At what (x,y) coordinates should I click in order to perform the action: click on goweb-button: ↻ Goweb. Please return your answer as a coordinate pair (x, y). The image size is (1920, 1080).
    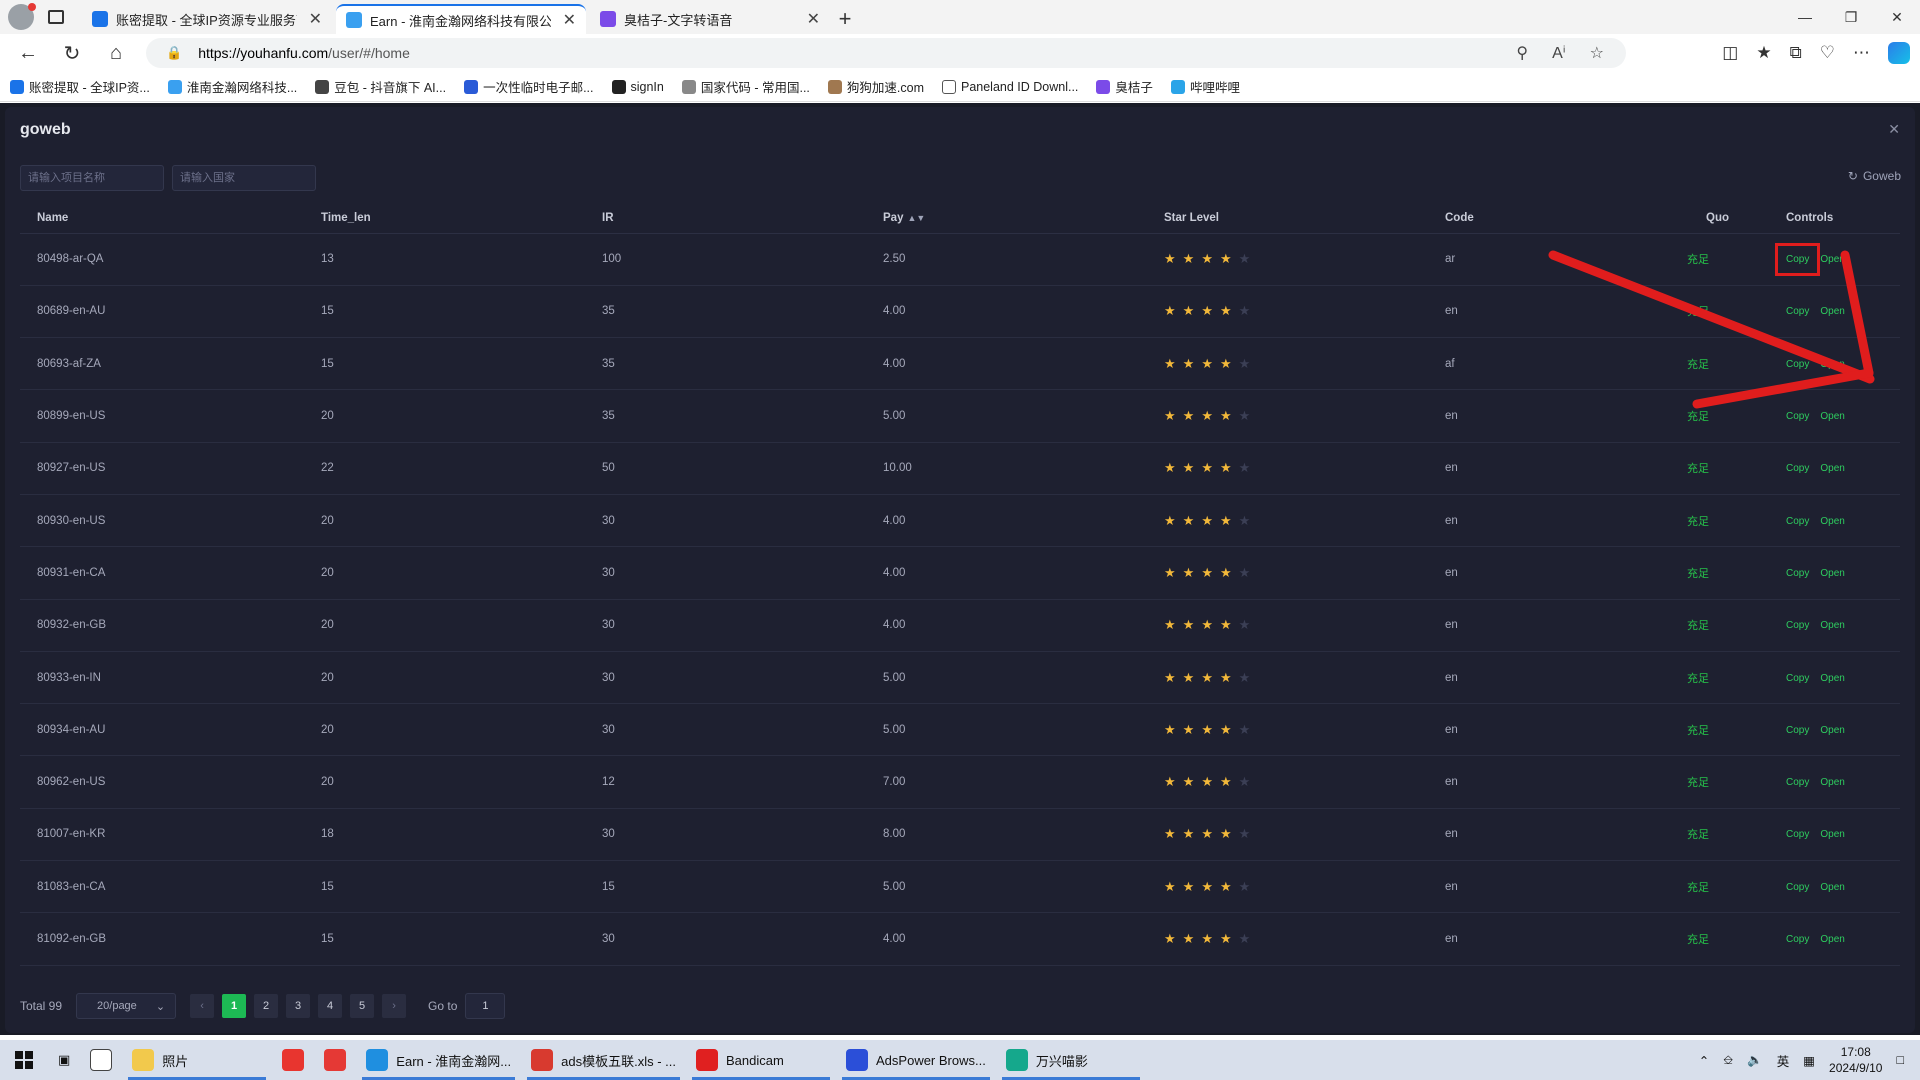
    Looking at the image, I should click on (1874, 176).